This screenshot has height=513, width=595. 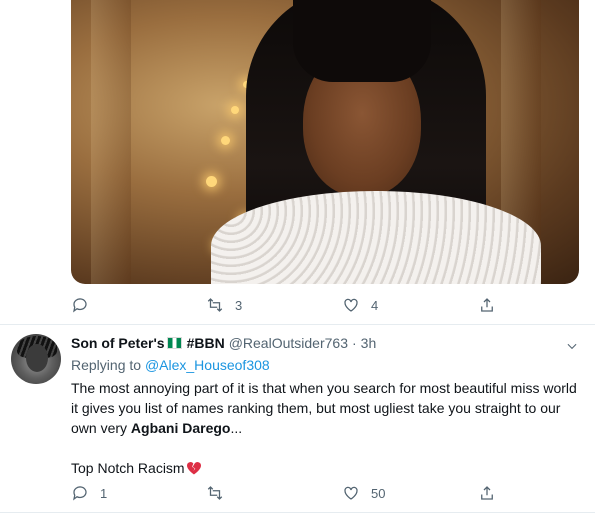 I want to click on more-options-button, so click(x=572, y=348).